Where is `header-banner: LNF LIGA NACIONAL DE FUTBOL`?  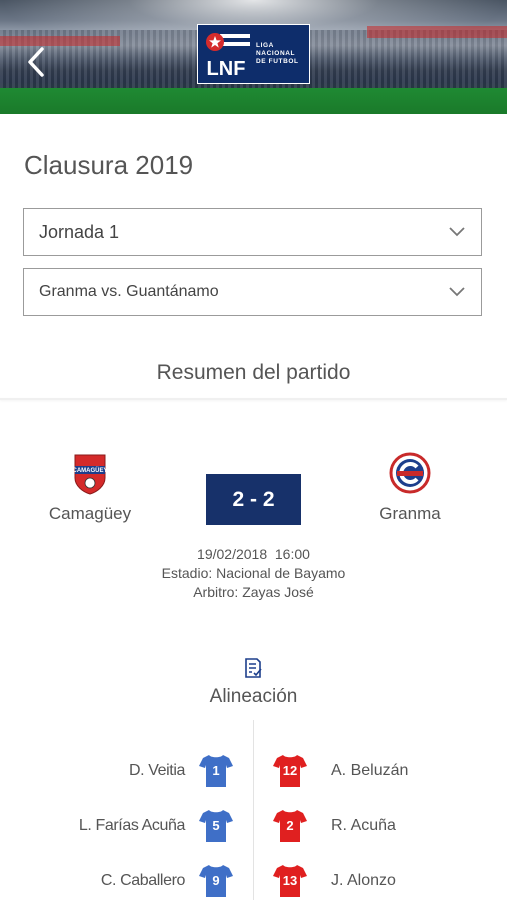 header-banner: LNF LIGA NACIONAL DE FUTBOL is located at coordinates (253, 57).